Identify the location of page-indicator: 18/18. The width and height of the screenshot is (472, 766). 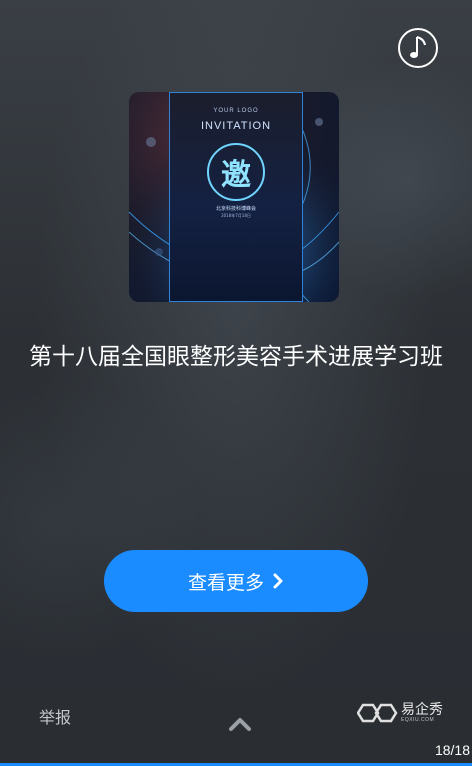
(452, 750).